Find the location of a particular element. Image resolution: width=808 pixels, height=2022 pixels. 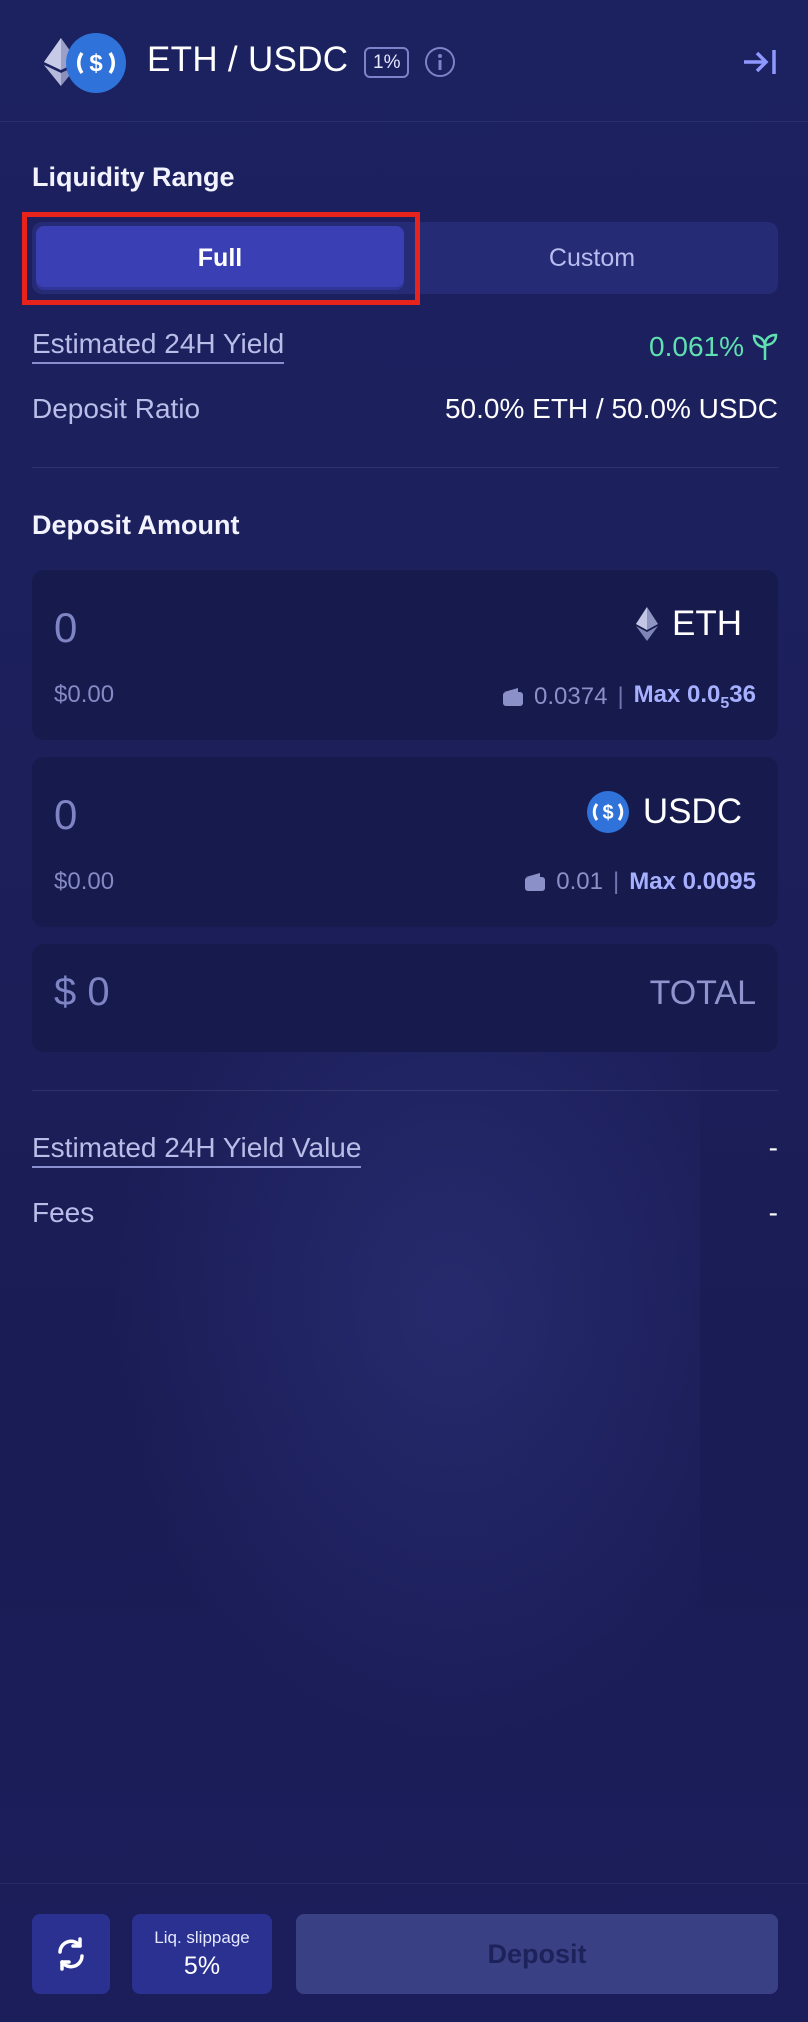

eth-token-label: ETH is located at coordinates (689, 624).